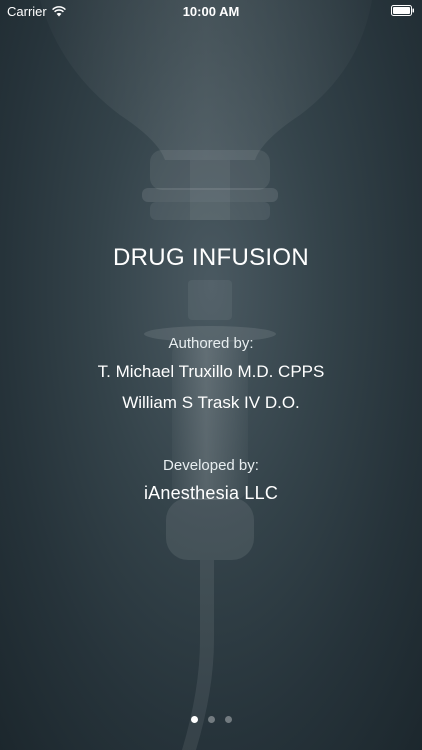 This screenshot has height=750, width=422. What do you see at coordinates (211, 402) in the screenshot?
I see `author-name: William S Trask IV D.O.` at bounding box center [211, 402].